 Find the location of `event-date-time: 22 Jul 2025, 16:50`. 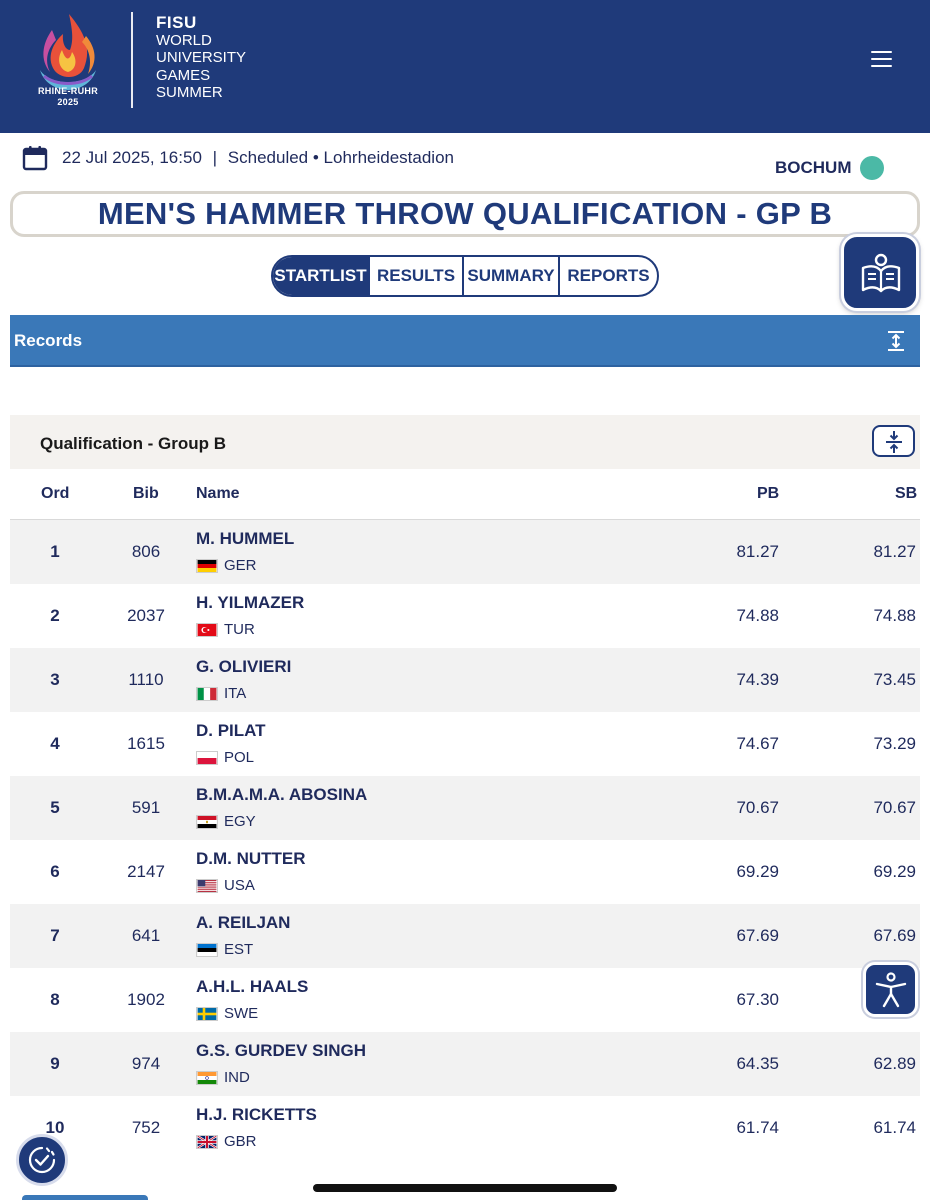

event-date-time: 22 Jul 2025, 16:50 is located at coordinates (132, 157).